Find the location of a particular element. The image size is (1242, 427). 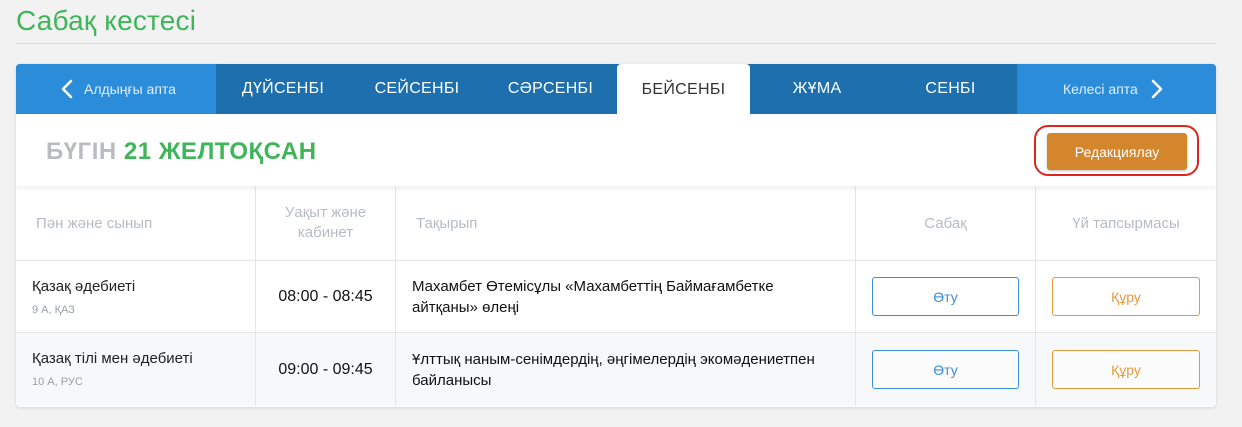

today-prefix: БҮГІН is located at coordinates (81, 151).